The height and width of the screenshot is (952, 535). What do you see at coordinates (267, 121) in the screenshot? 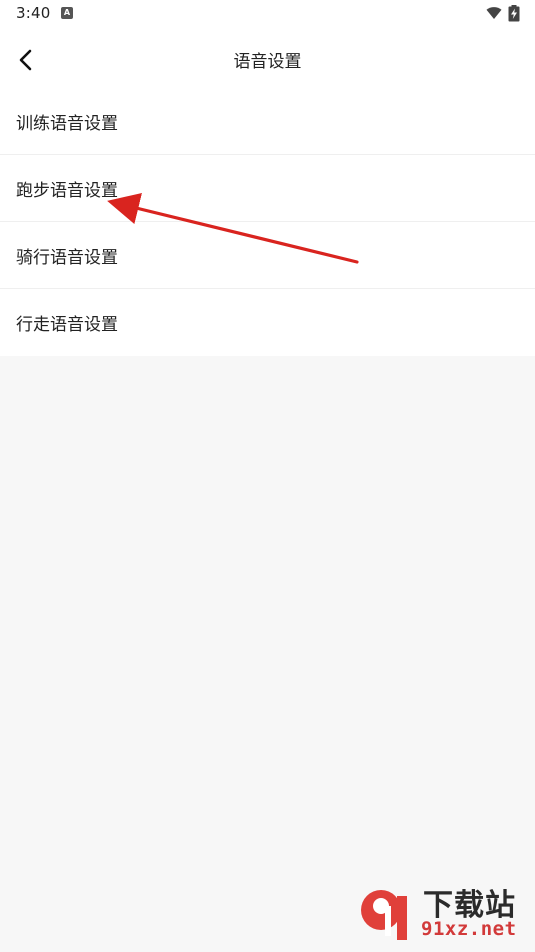
I see `menu-item-training-voice: 训练语音设置` at bounding box center [267, 121].